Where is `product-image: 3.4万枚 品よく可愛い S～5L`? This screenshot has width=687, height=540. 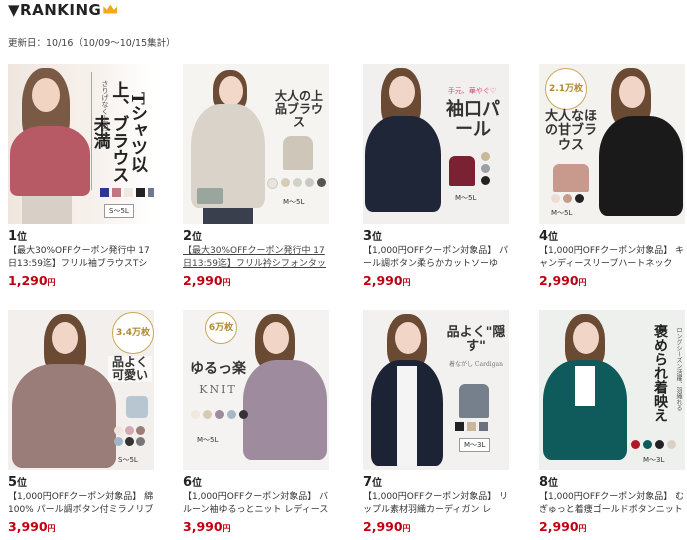
product-image: 3.4万枚 品よく可愛い S～5L is located at coordinates (81, 390).